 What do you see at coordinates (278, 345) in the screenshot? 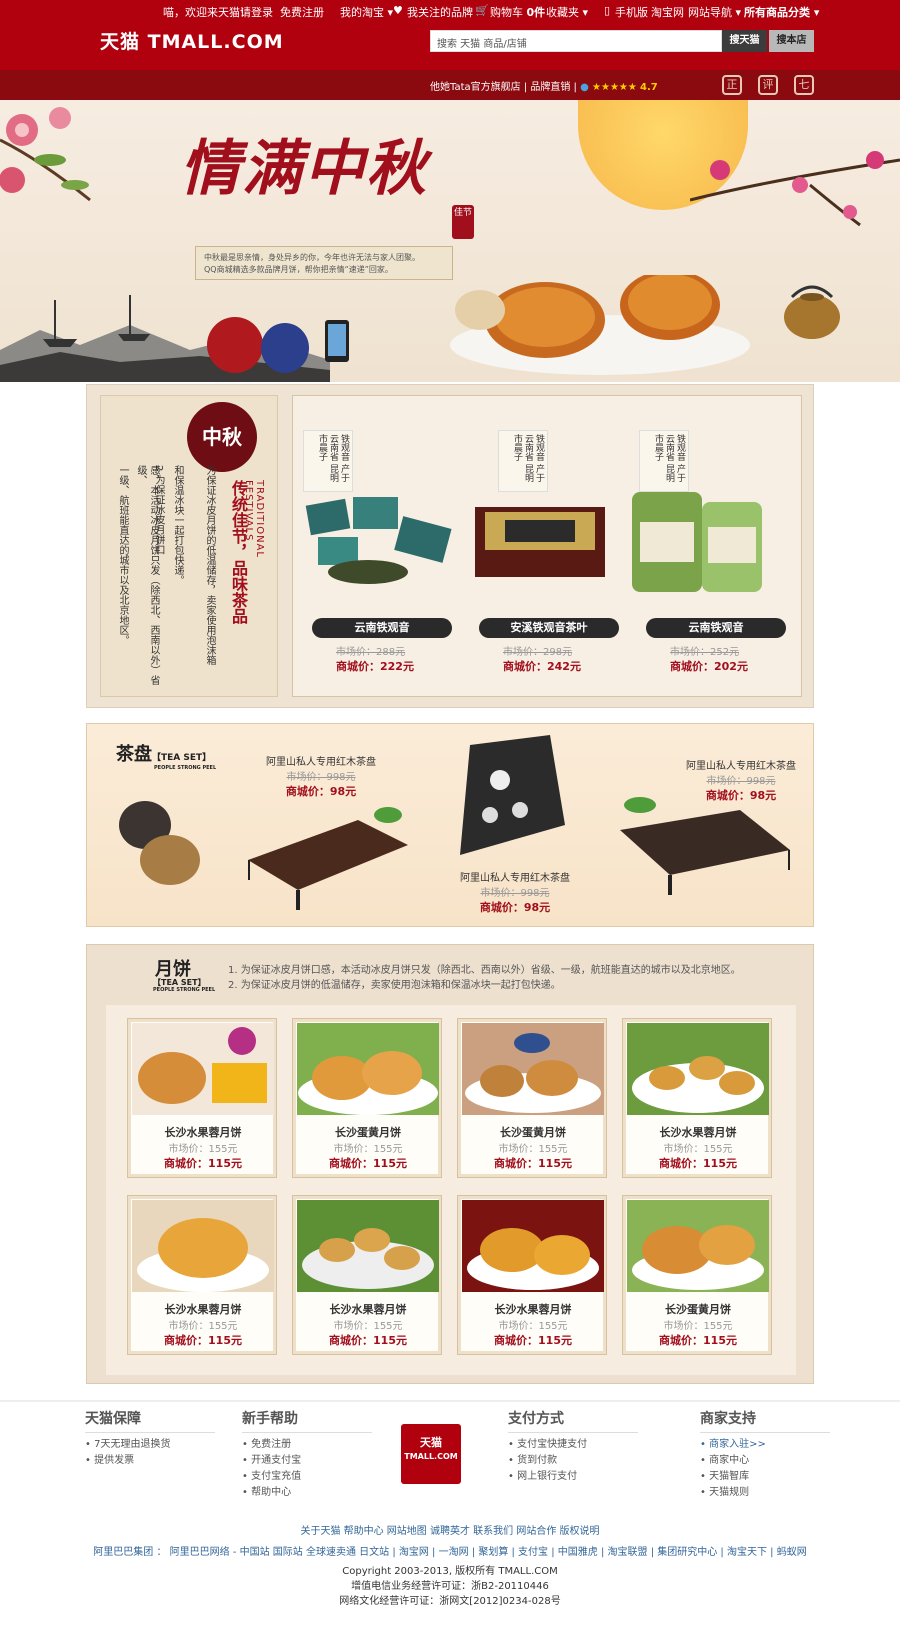
I see `gift-bags-image` at bounding box center [278, 345].